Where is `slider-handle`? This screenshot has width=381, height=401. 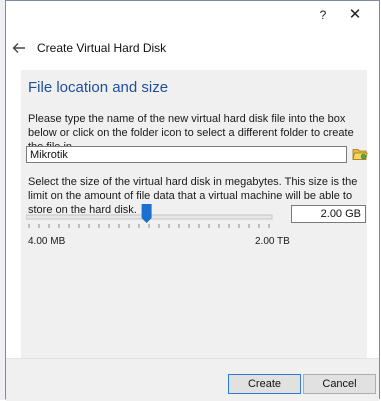
slider-handle is located at coordinates (146, 213).